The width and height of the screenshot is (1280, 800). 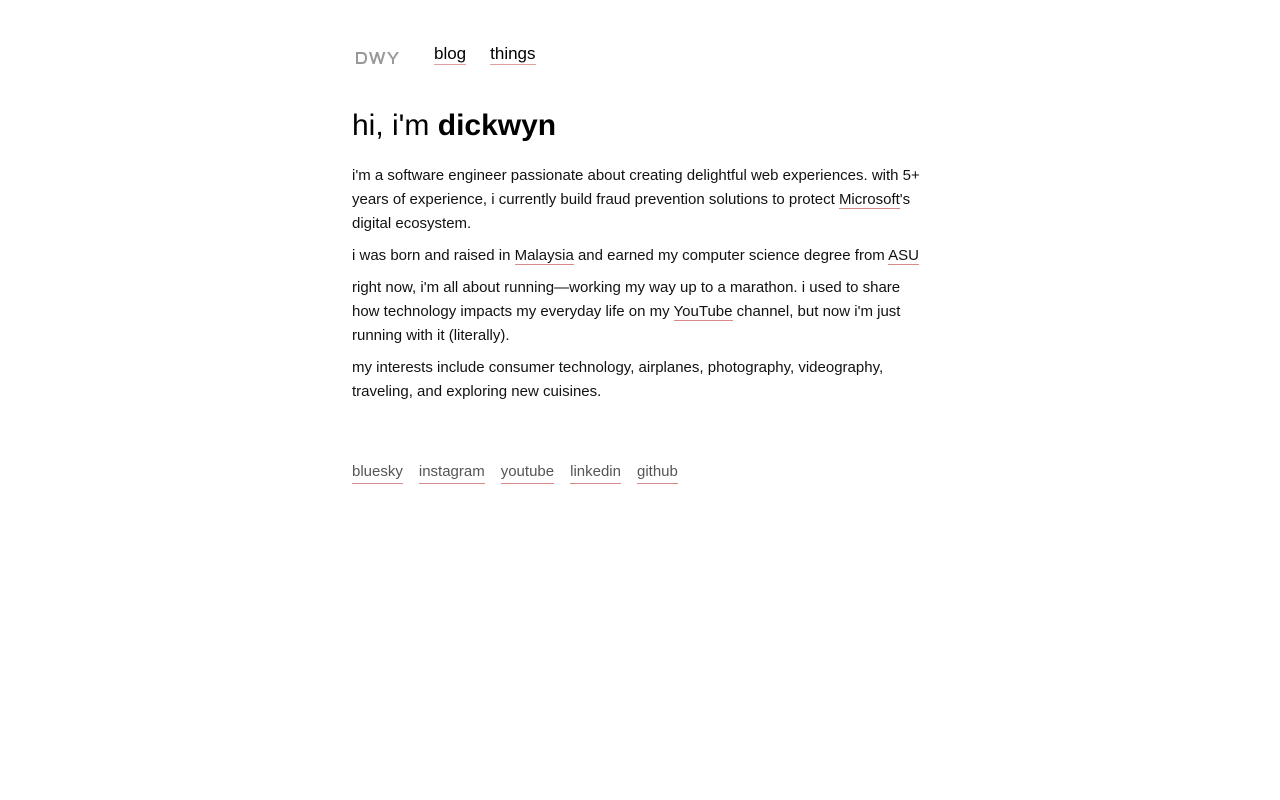 What do you see at coordinates (869, 200) in the screenshot?
I see `microsoft-link: Microsoft` at bounding box center [869, 200].